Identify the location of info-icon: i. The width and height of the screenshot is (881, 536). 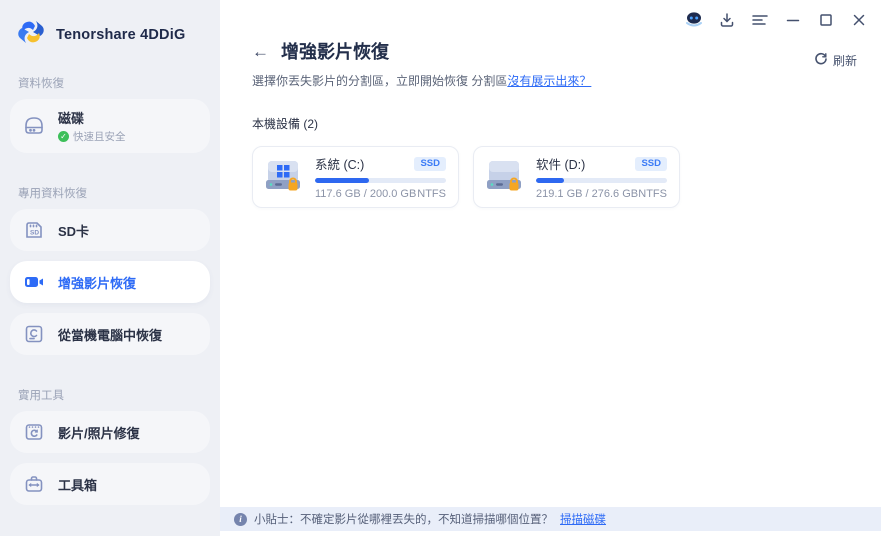
(240, 519).